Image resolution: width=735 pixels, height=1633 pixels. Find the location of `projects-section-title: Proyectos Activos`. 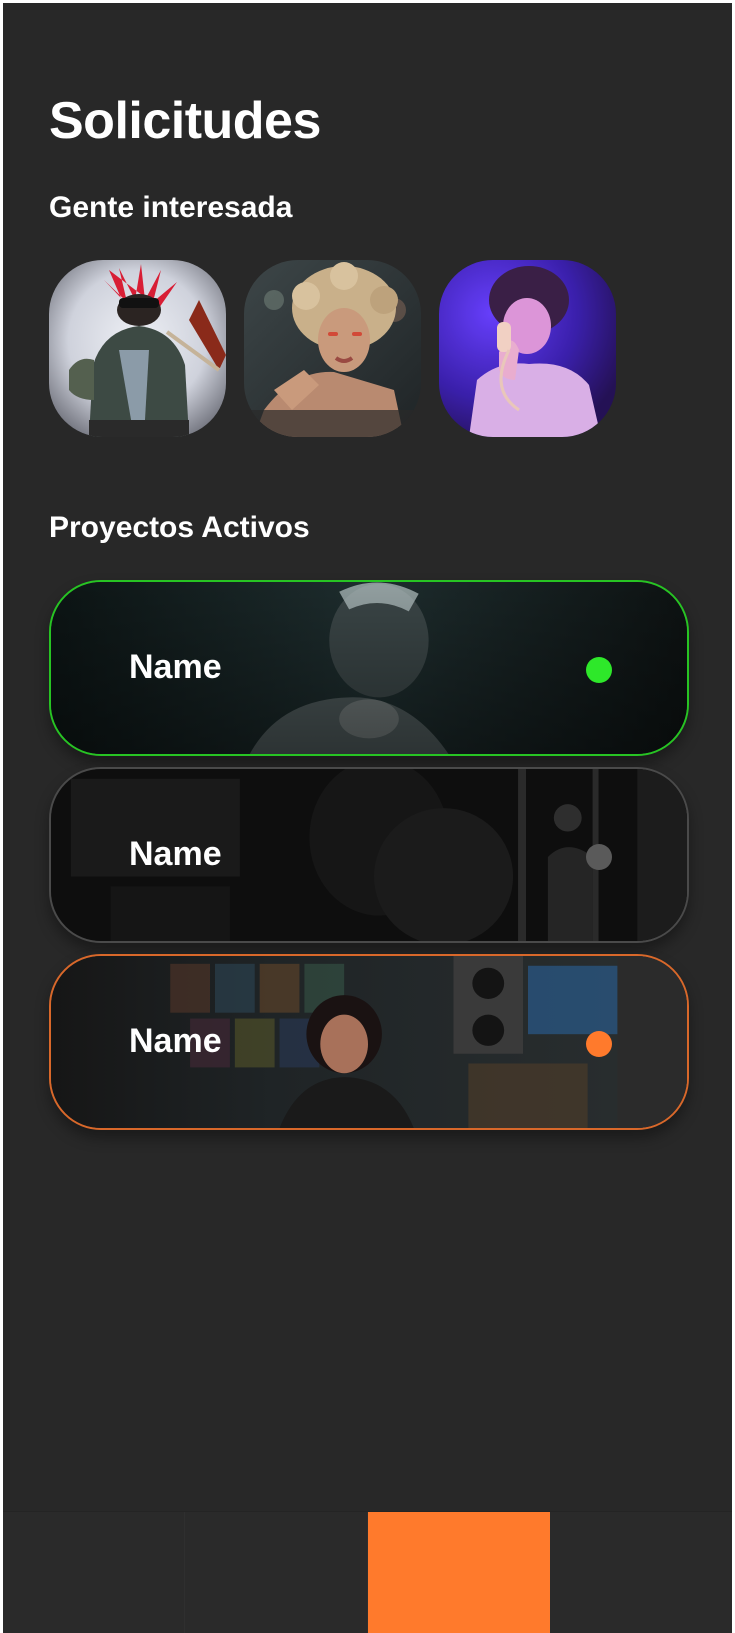

projects-section-title: Proyectos Activos is located at coordinates (179, 527).